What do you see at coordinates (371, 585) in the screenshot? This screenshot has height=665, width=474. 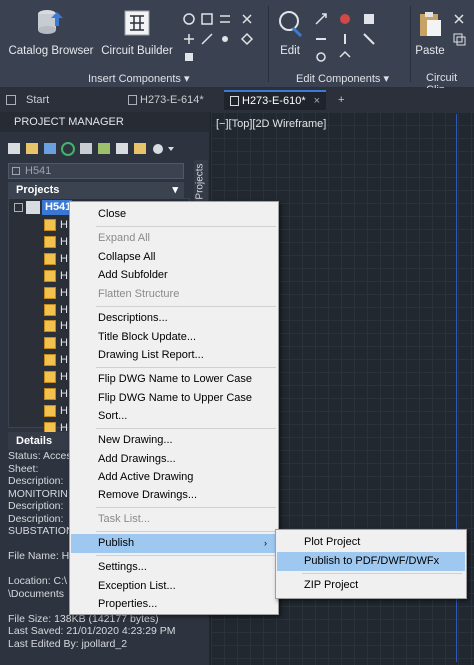 I see `submenu-item-zip-project: ZIP Project` at bounding box center [371, 585].